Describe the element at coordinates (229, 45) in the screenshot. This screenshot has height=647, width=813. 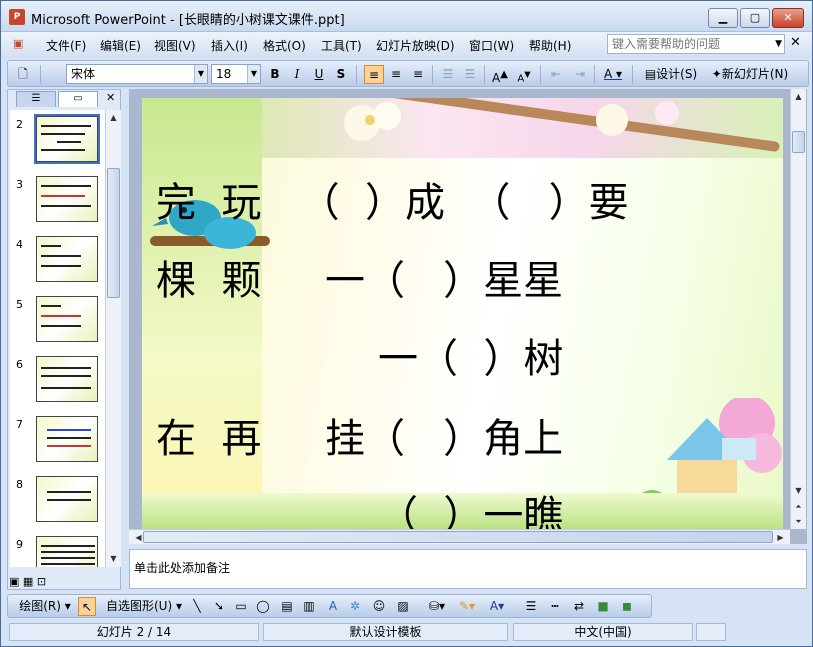
I see `menu-insert: 插入(I)` at that location.